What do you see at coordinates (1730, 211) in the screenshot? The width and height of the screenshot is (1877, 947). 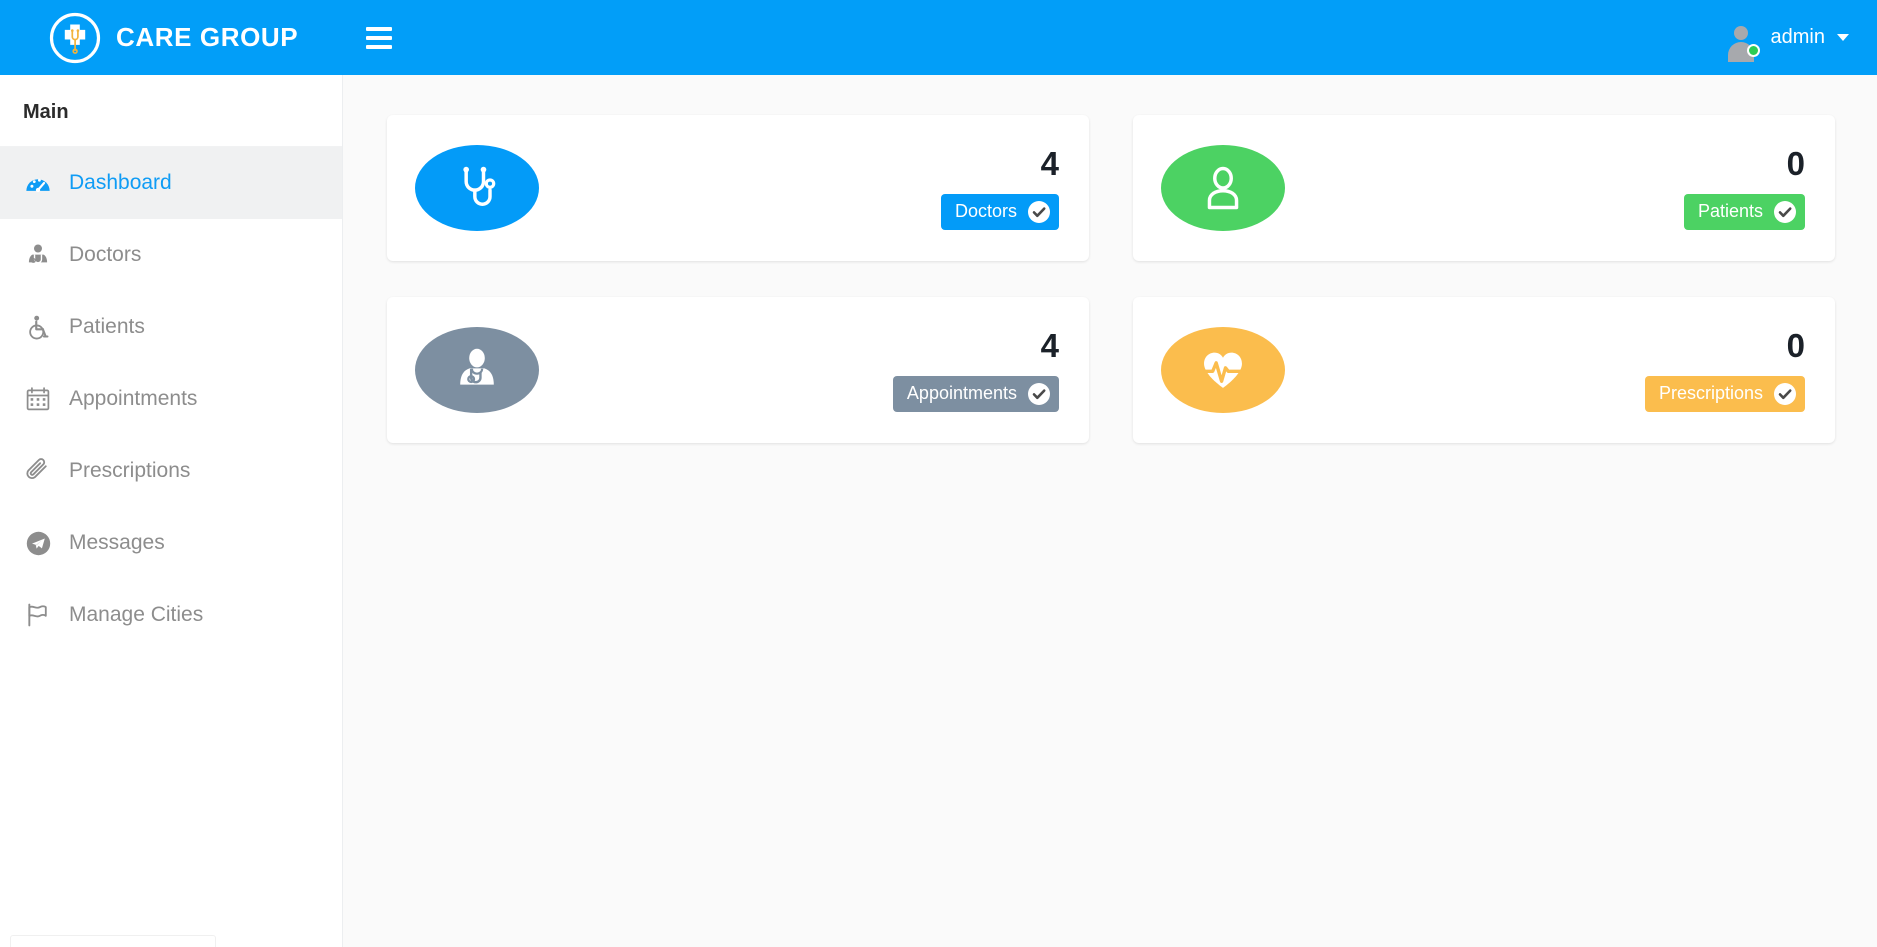 I see `stat-badge-label: Patients` at bounding box center [1730, 211].